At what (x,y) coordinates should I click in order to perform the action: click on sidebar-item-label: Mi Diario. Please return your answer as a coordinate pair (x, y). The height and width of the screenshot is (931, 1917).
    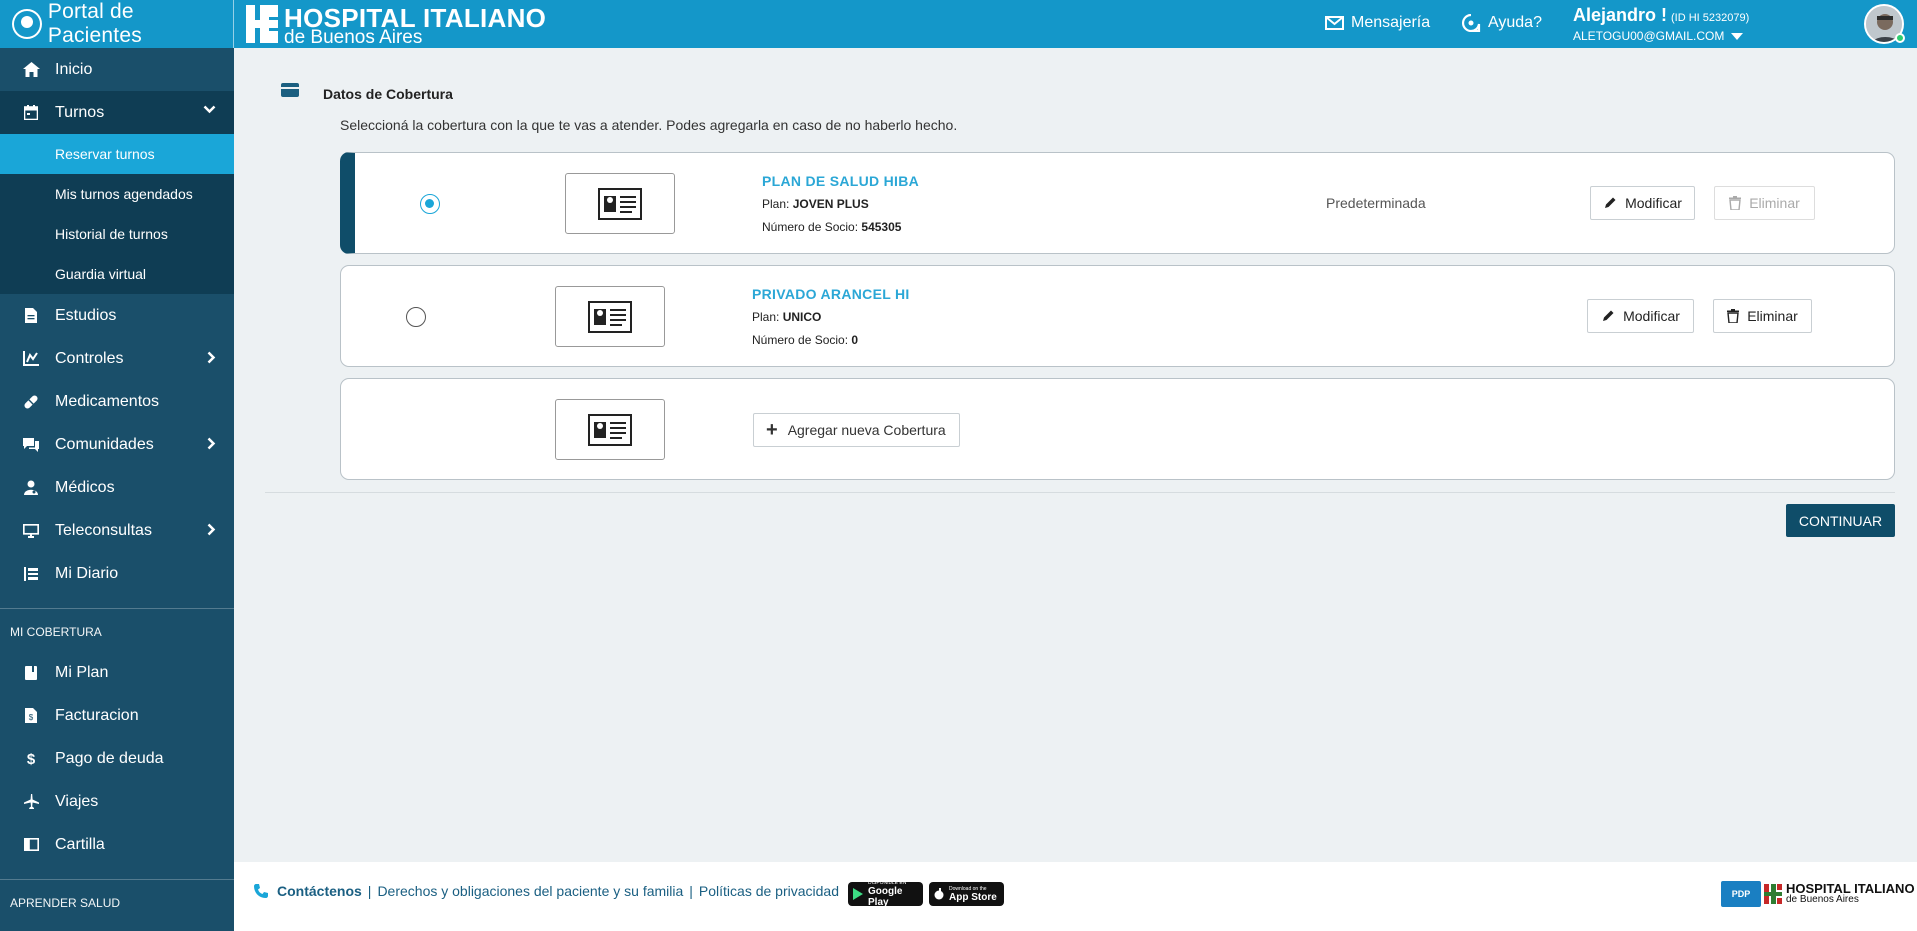
    Looking at the image, I should click on (87, 573).